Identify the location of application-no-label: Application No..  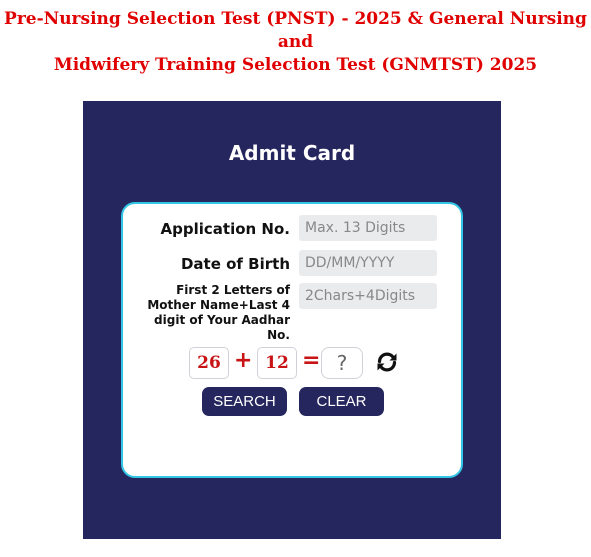
(225, 229).